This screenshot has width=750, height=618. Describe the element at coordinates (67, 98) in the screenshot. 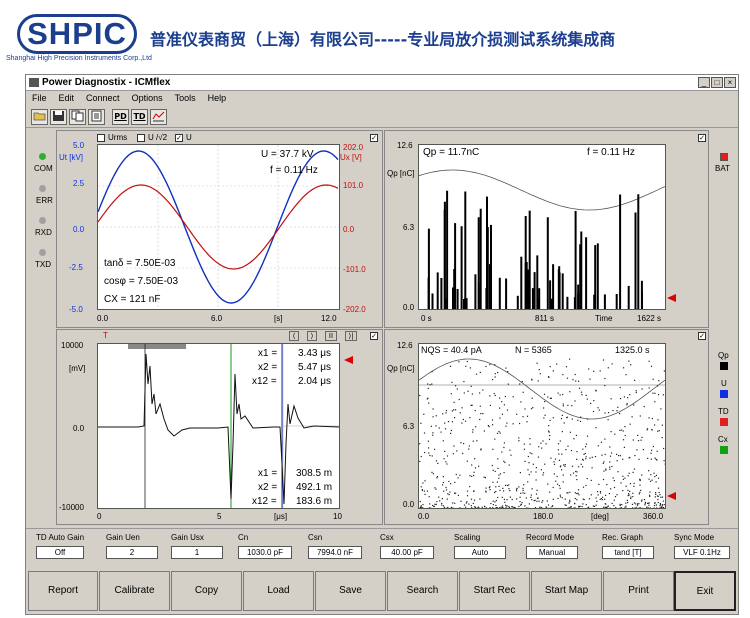

I see `menu-edit: Edit` at that location.